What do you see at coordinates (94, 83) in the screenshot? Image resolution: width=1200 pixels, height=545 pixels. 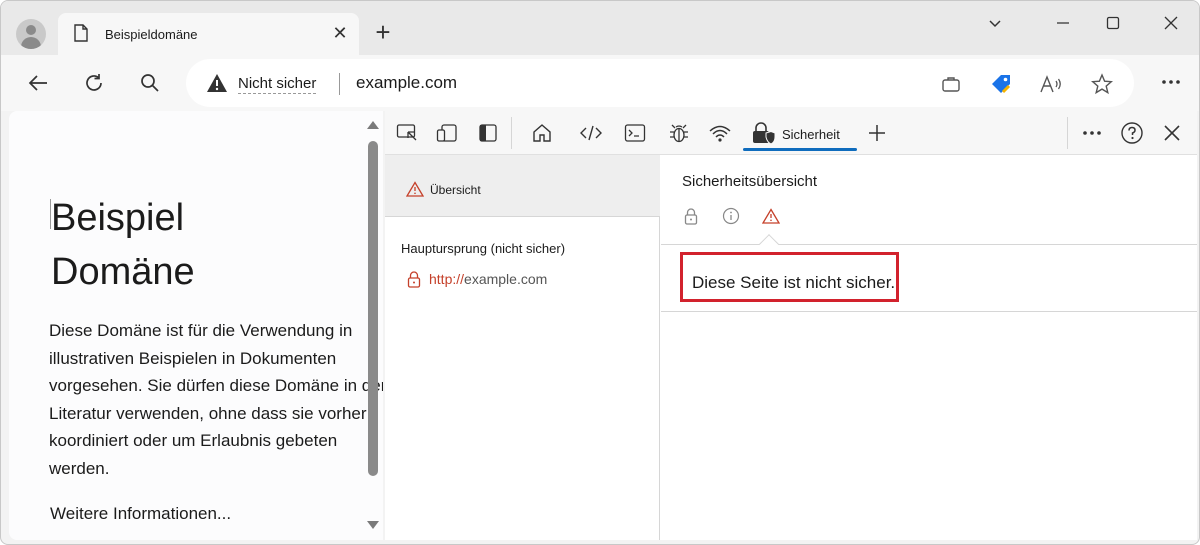 I see `refresh-icon` at bounding box center [94, 83].